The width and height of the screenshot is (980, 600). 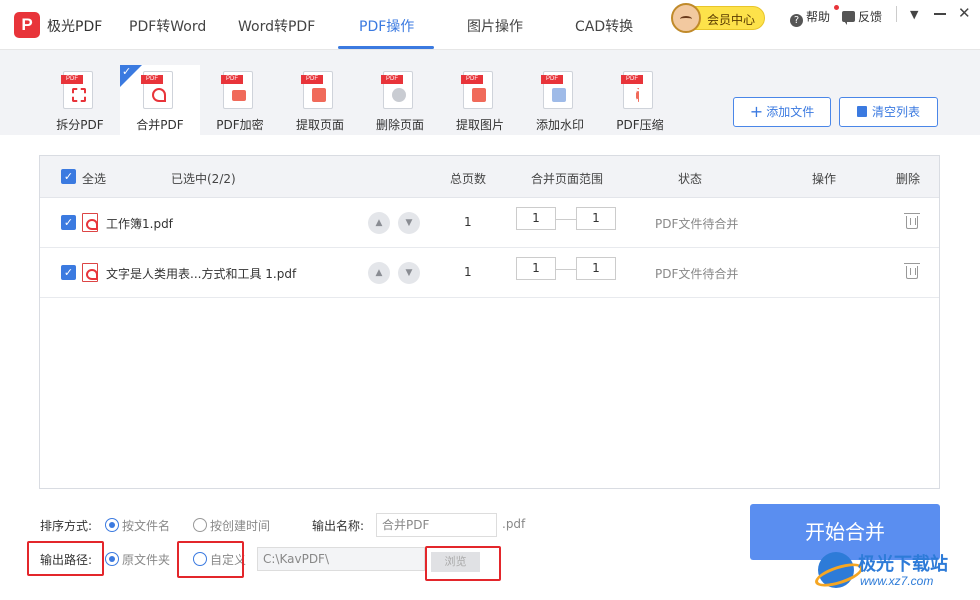 What do you see at coordinates (836, 7) in the screenshot?
I see `notification-dot-icon` at bounding box center [836, 7].